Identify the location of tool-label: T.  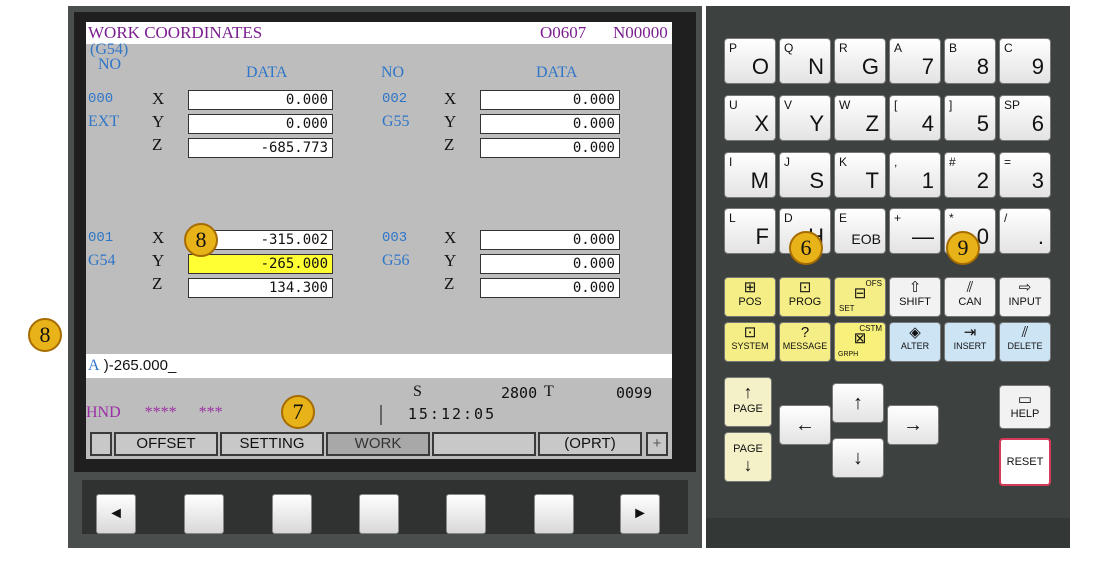
(549, 391).